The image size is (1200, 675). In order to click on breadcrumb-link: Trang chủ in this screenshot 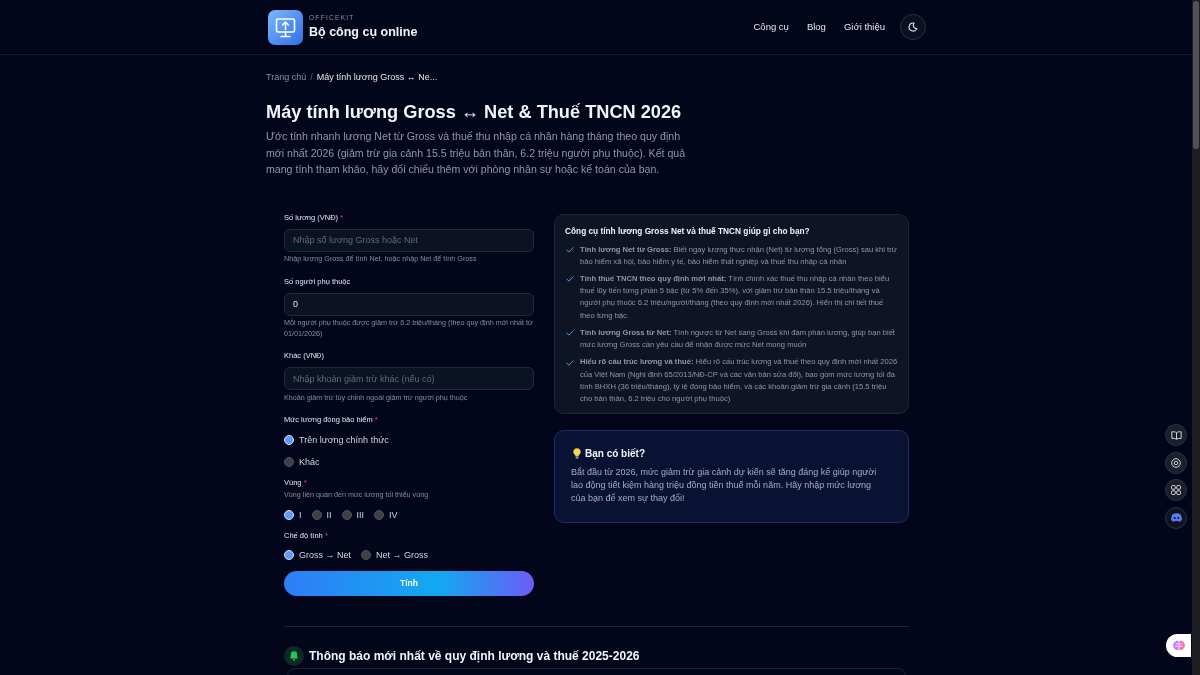, I will do `click(286, 77)`.